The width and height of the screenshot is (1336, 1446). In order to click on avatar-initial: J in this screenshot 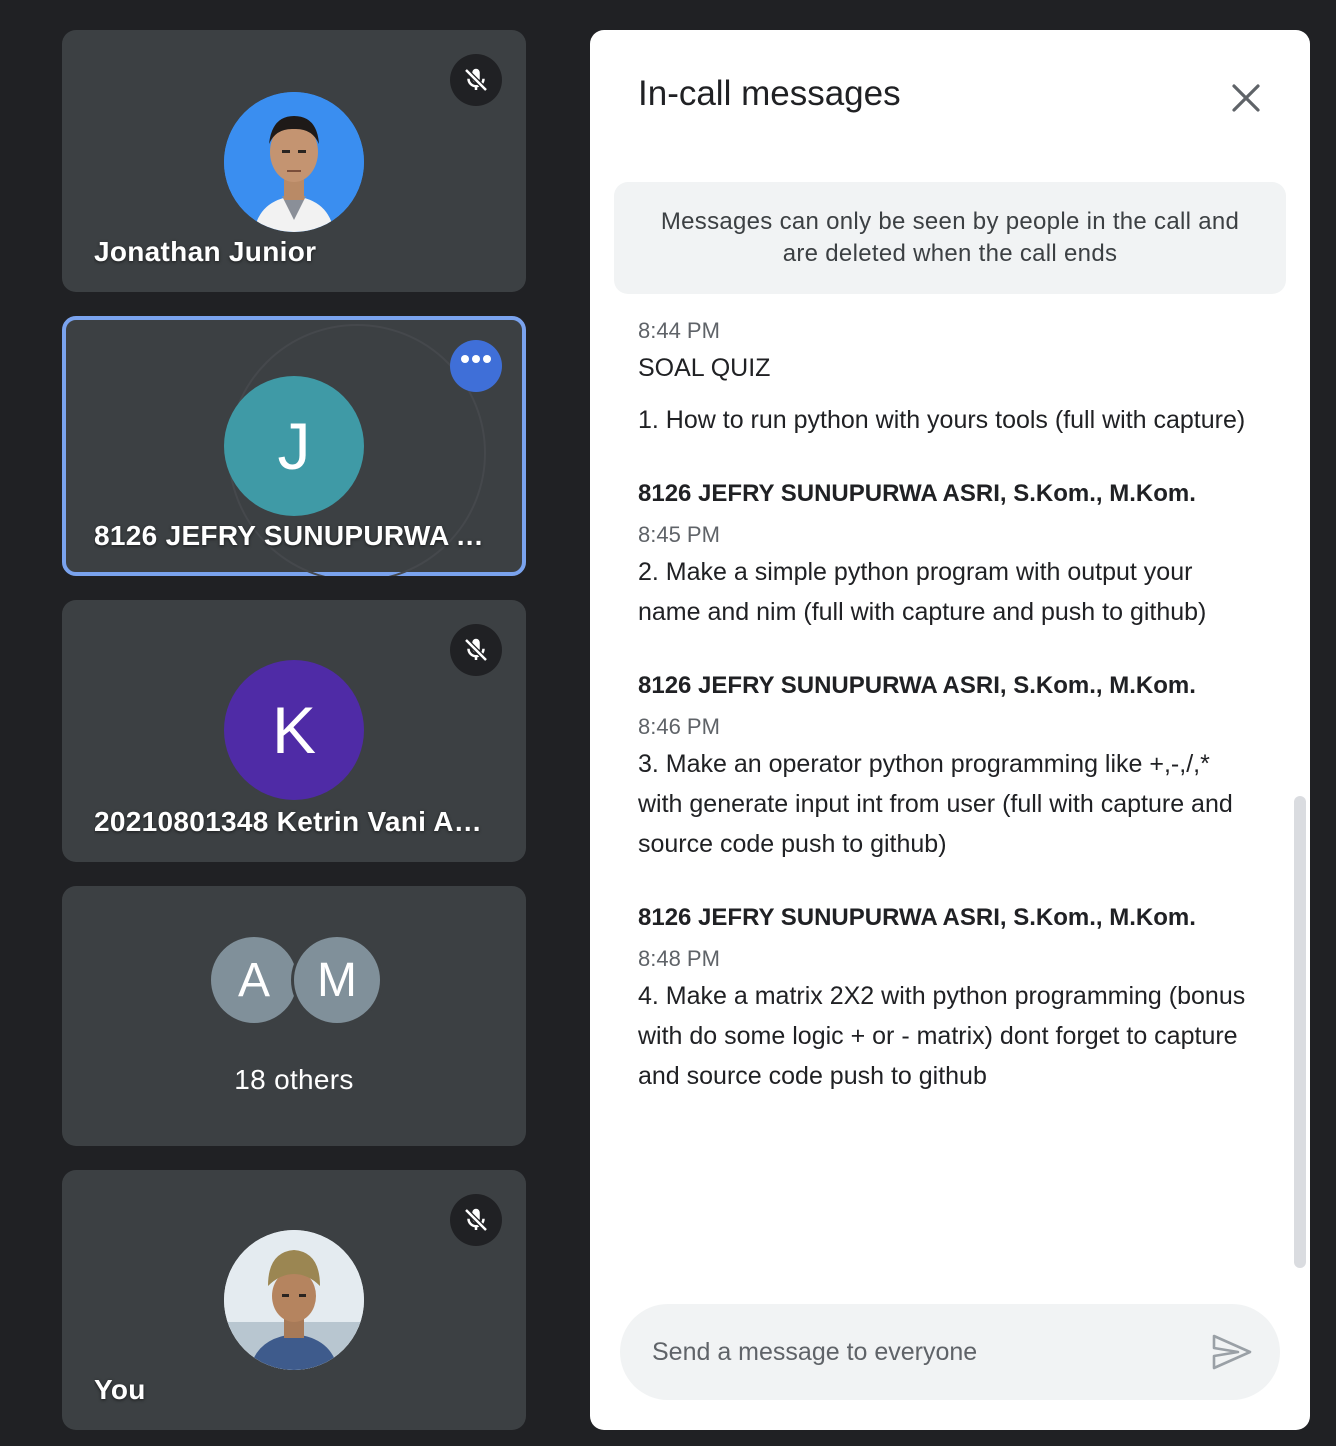, I will do `click(294, 446)`.